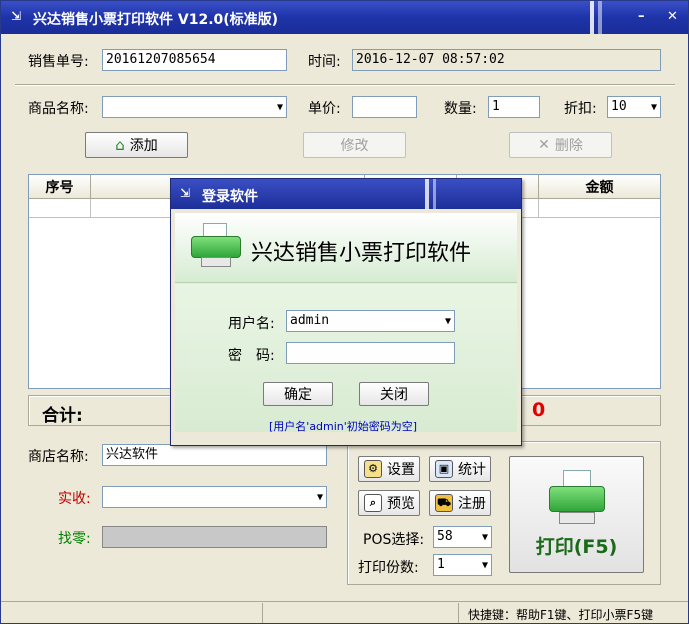  What do you see at coordinates (58, 109) in the screenshot?
I see `product-name-label: 商品名称:` at bounding box center [58, 109].